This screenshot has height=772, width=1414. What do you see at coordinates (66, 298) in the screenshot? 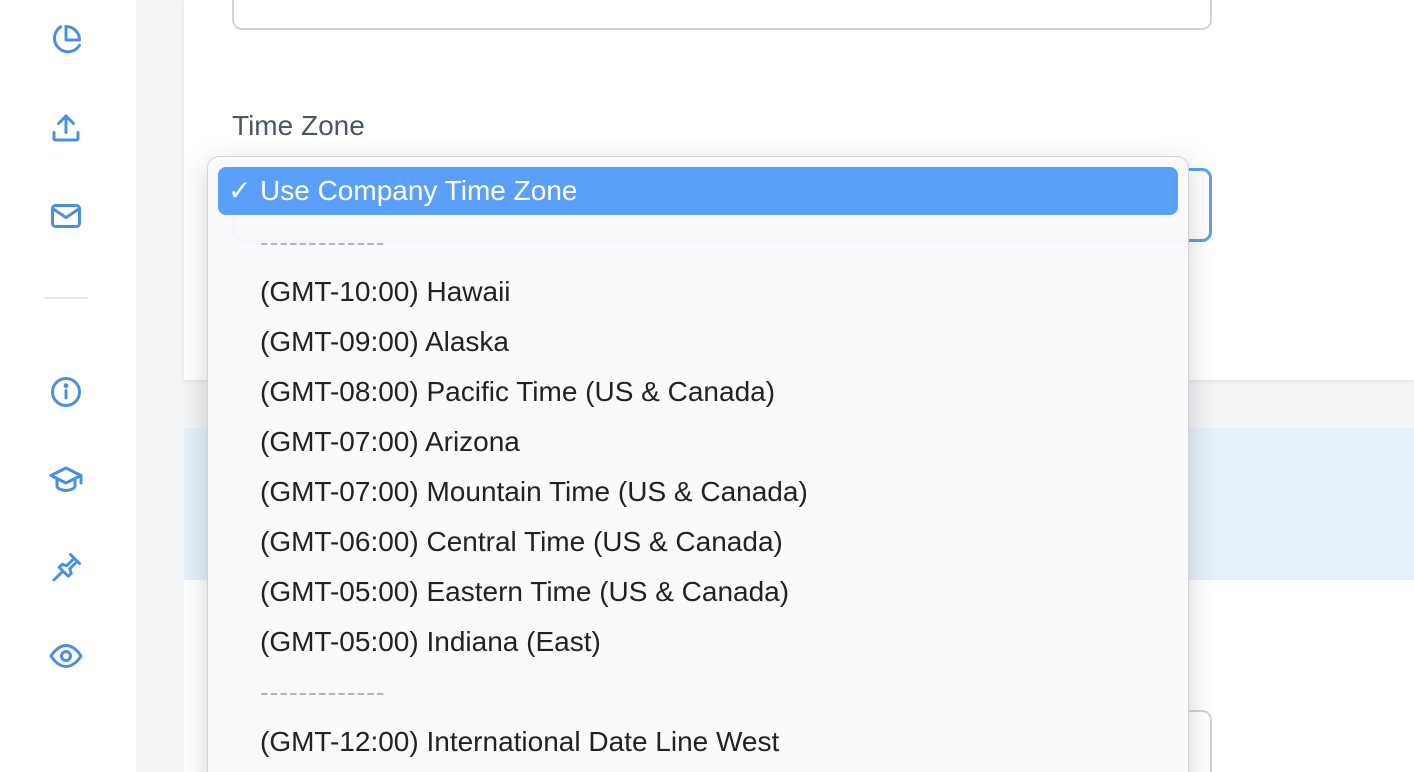
I see `sidebar-divider` at bounding box center [66, 298].